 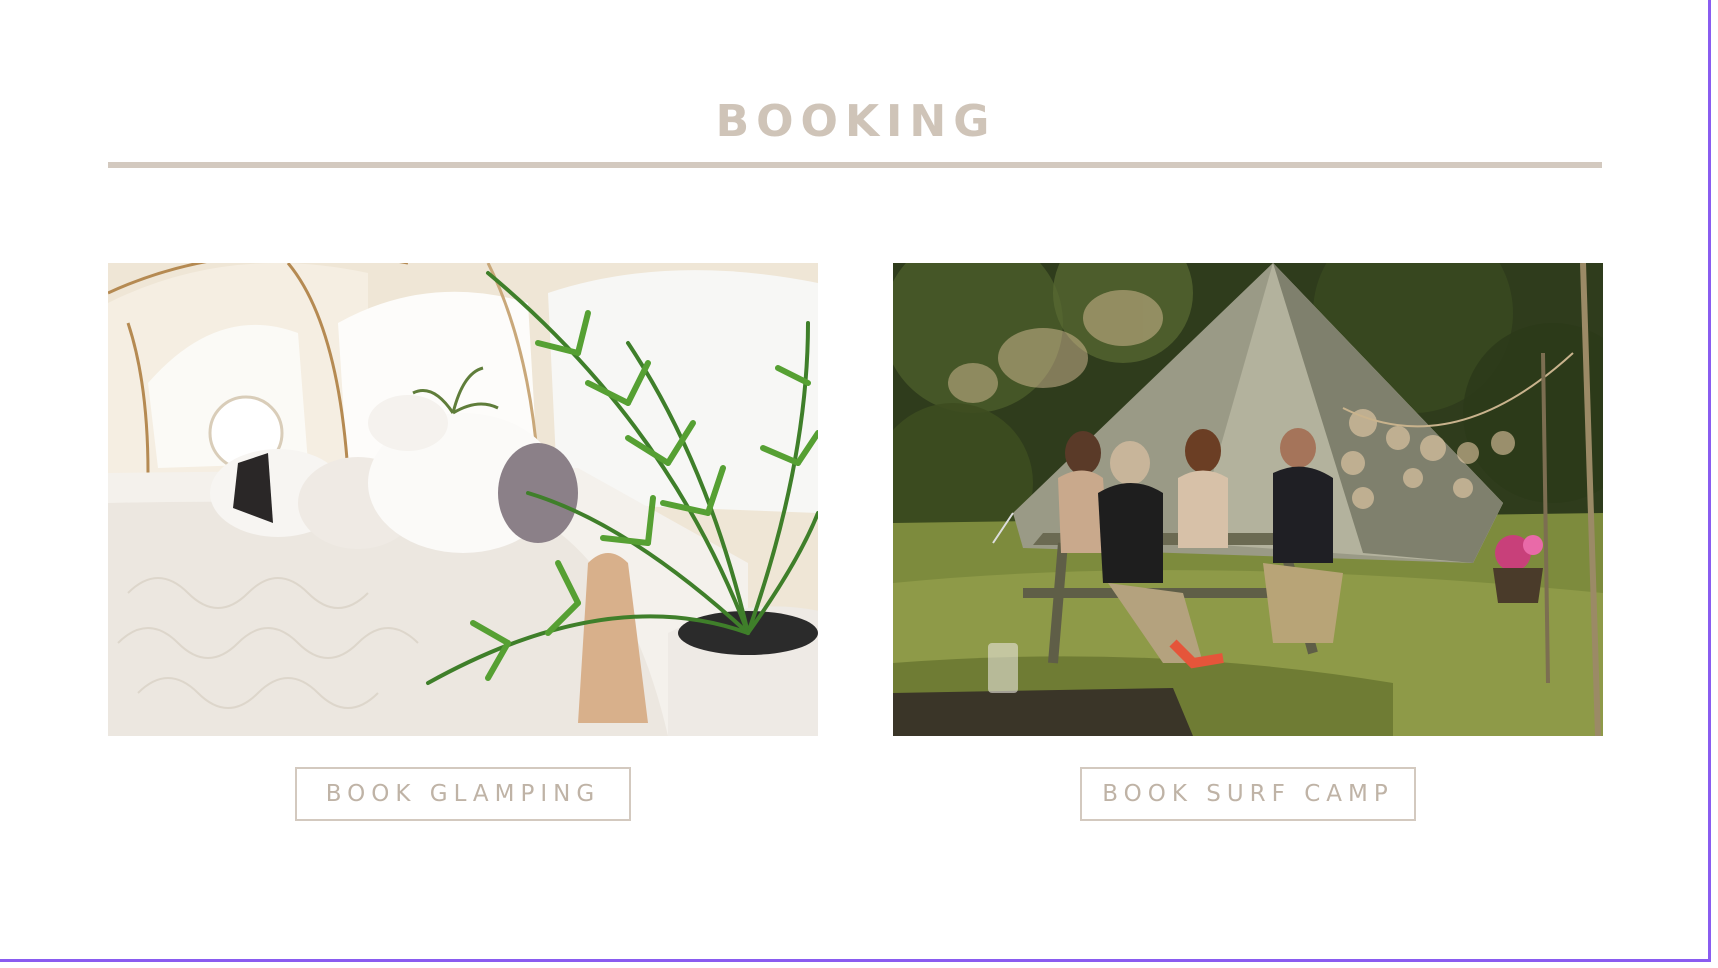 I want to click on book-glamping-button: BOOK GLAMPING, so click(x=463, y=794).